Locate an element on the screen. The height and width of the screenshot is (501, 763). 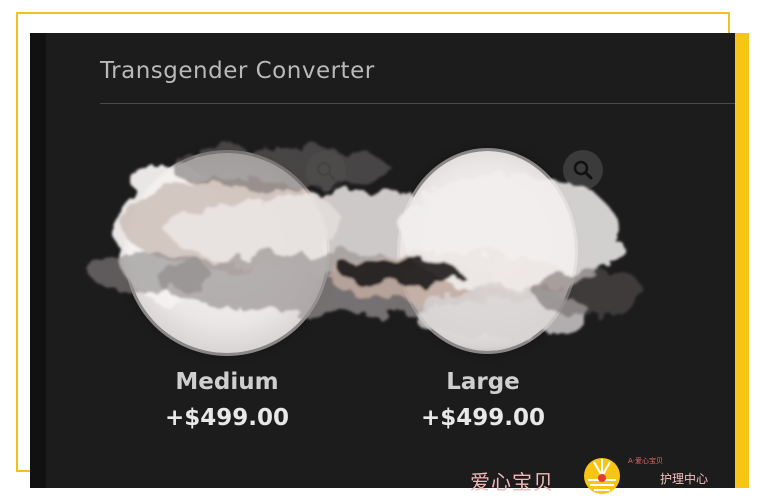
watermark-subtitle: 护理中心 is located at coordinates (684, 479).